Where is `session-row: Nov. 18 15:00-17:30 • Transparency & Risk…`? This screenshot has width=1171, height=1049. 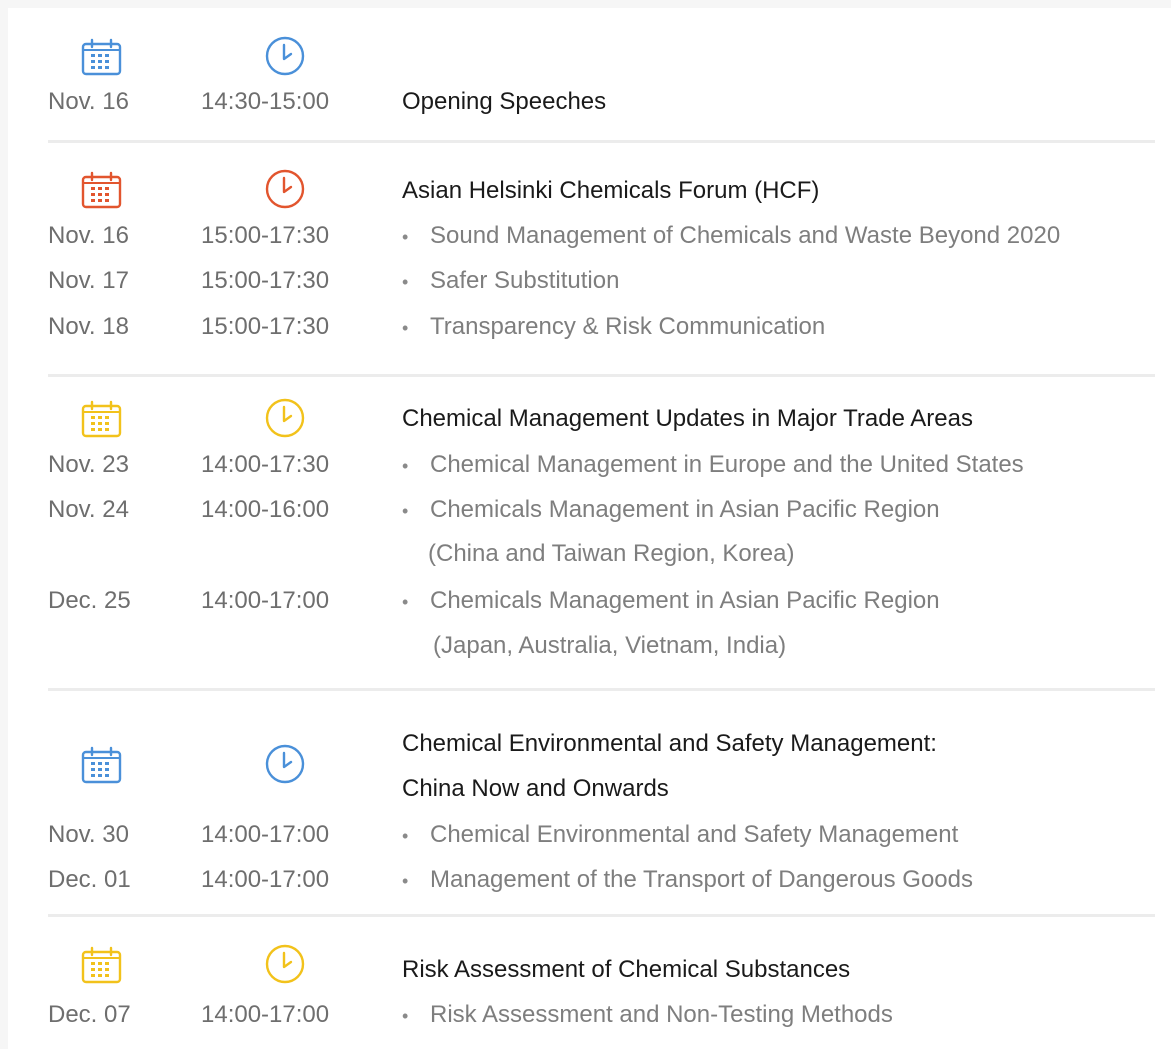 session-row: Nov. 18 15:00-17:30 • Transparency & Risk… is located at coordinates (589, 327).